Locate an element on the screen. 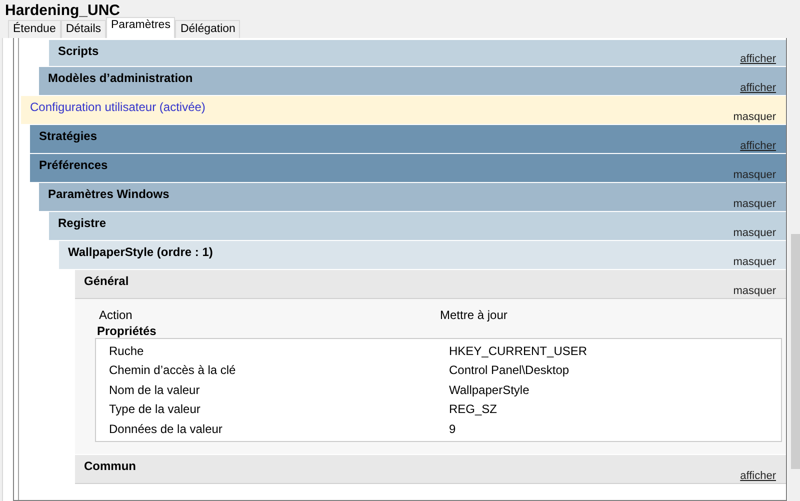 The width and height of the screenshot is (800, 501). section-title: Modèles d’administration is located at coordinates (120, 77).